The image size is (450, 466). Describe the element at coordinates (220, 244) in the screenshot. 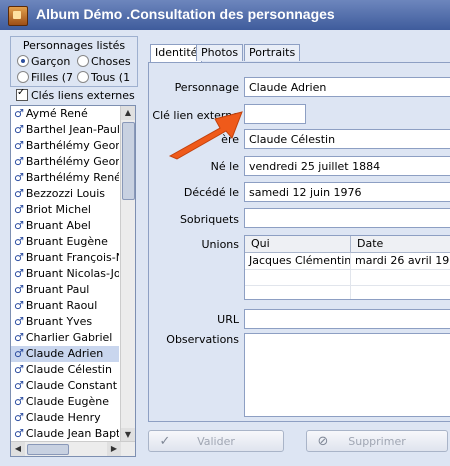

I see `unions-label: Unions` at that location.